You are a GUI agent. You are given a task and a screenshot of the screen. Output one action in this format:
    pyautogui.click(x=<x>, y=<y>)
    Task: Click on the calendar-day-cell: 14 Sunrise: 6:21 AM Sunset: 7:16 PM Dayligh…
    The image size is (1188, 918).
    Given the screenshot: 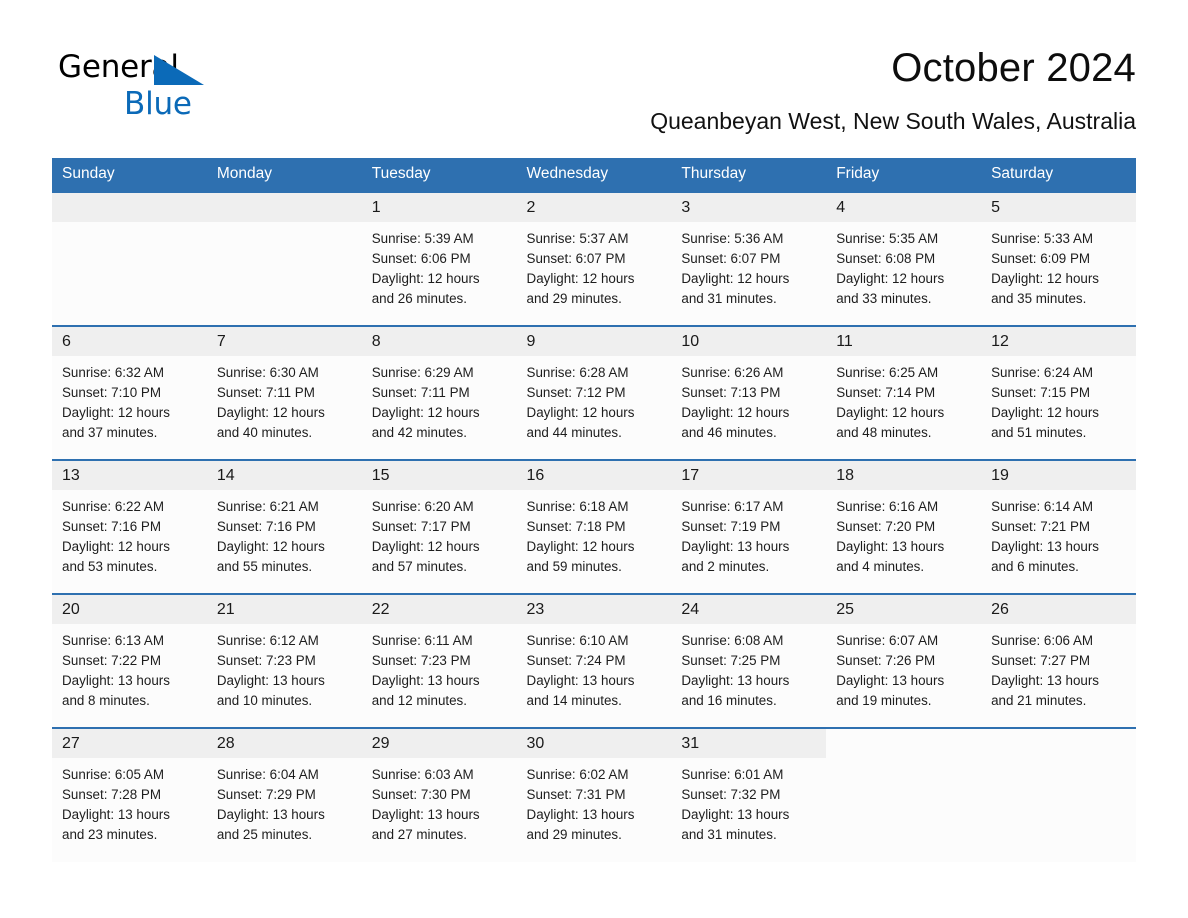 What is the action you would take?
    pyautogui.click(x=284, y=526)
    